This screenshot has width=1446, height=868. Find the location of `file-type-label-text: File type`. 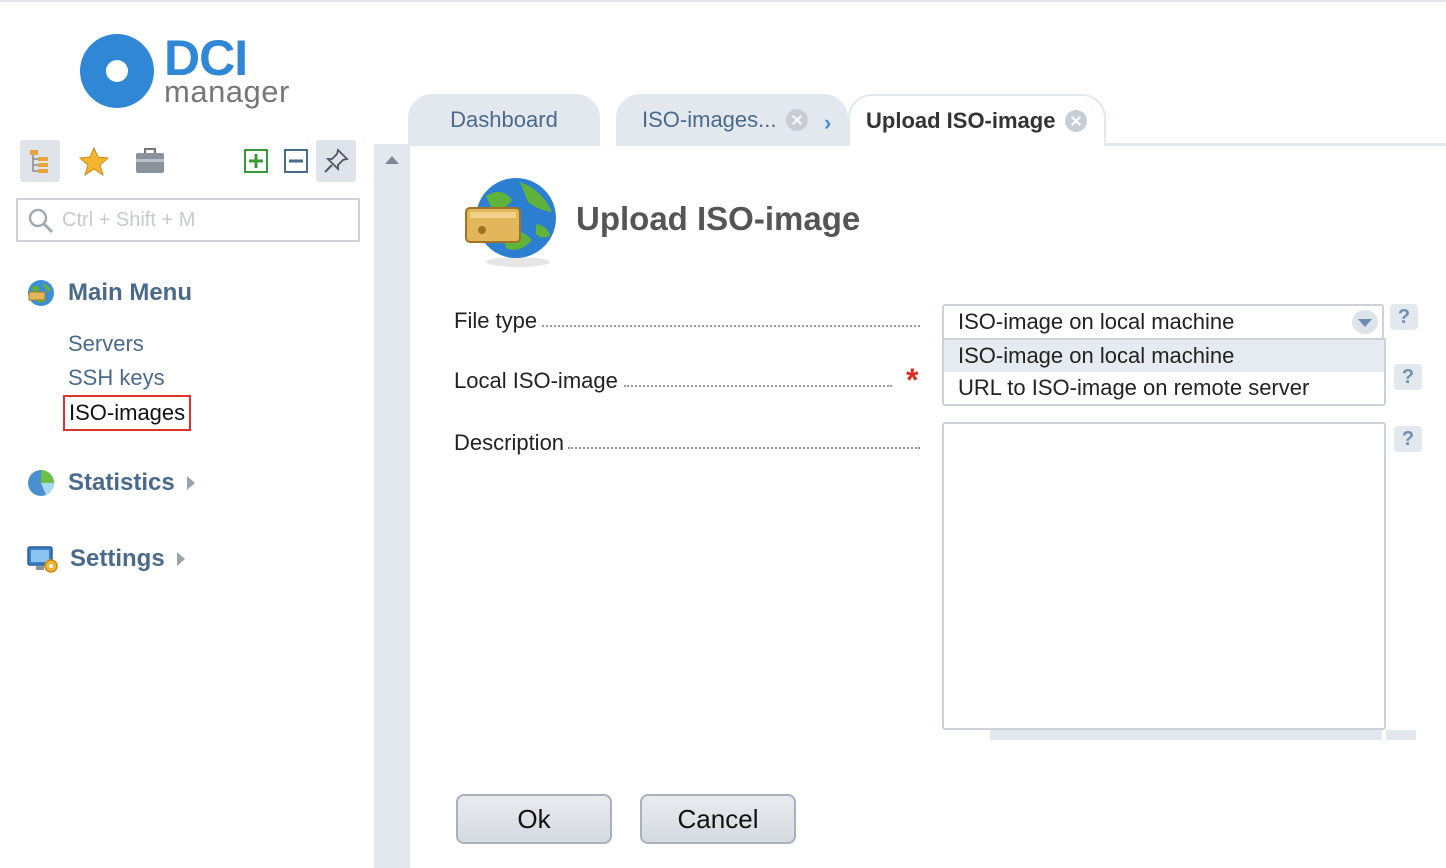

file-type-label-text: File type is located at coordinates (496, 320).